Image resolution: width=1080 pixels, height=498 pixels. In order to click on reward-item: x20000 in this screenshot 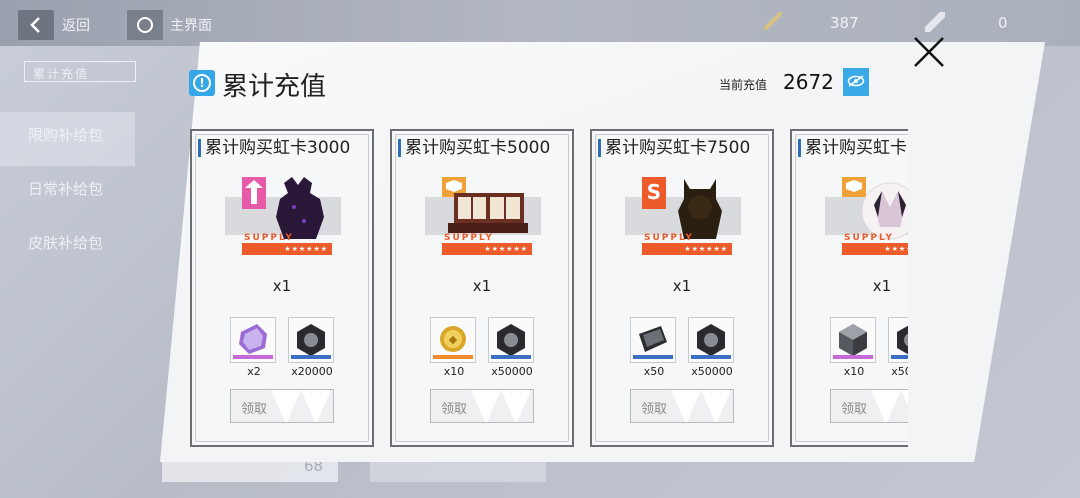, I will do `click(312, 347)`.